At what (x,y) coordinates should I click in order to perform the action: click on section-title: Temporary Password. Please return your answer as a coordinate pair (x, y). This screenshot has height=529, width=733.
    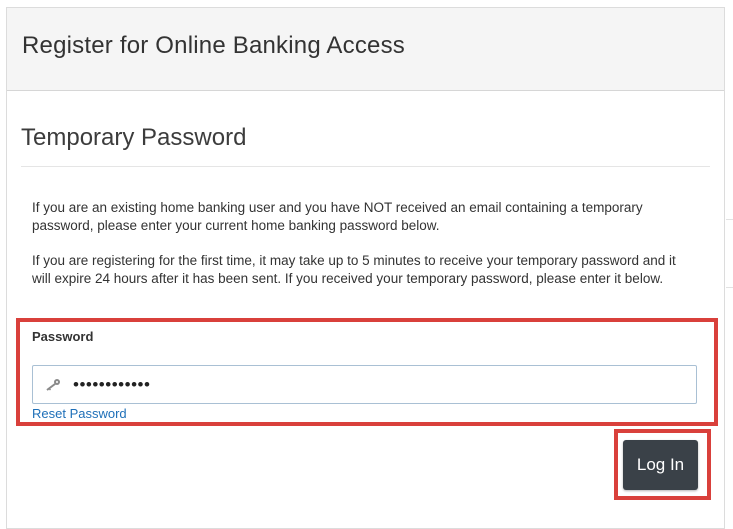
    Looking at the image, I should click on (134, 137).